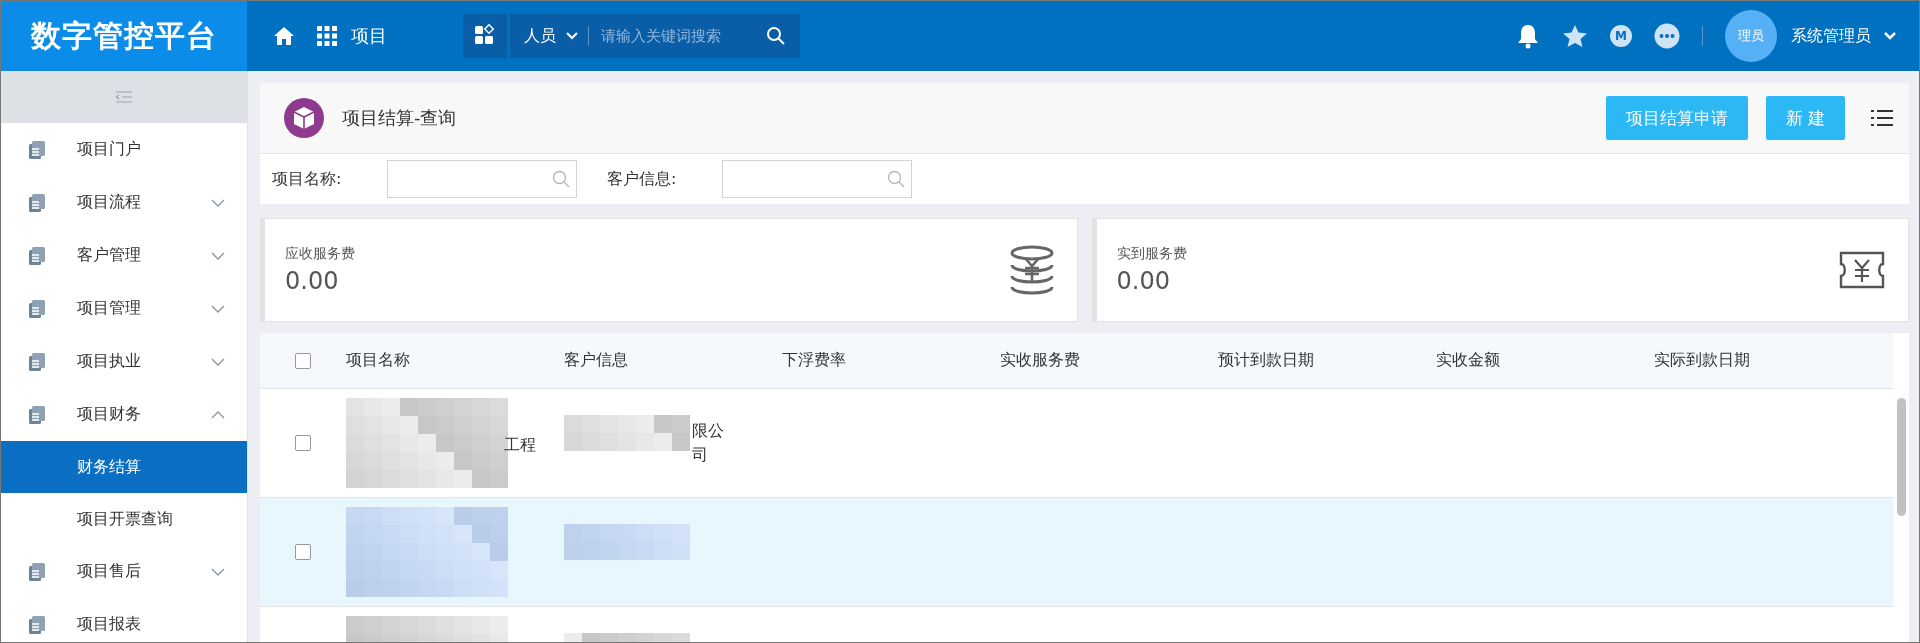 This screenshot has width=1920, height=643. Describe the element at coordinates (708, 431) in the screenshot. I see `table-cell-text: 限公` at that location.